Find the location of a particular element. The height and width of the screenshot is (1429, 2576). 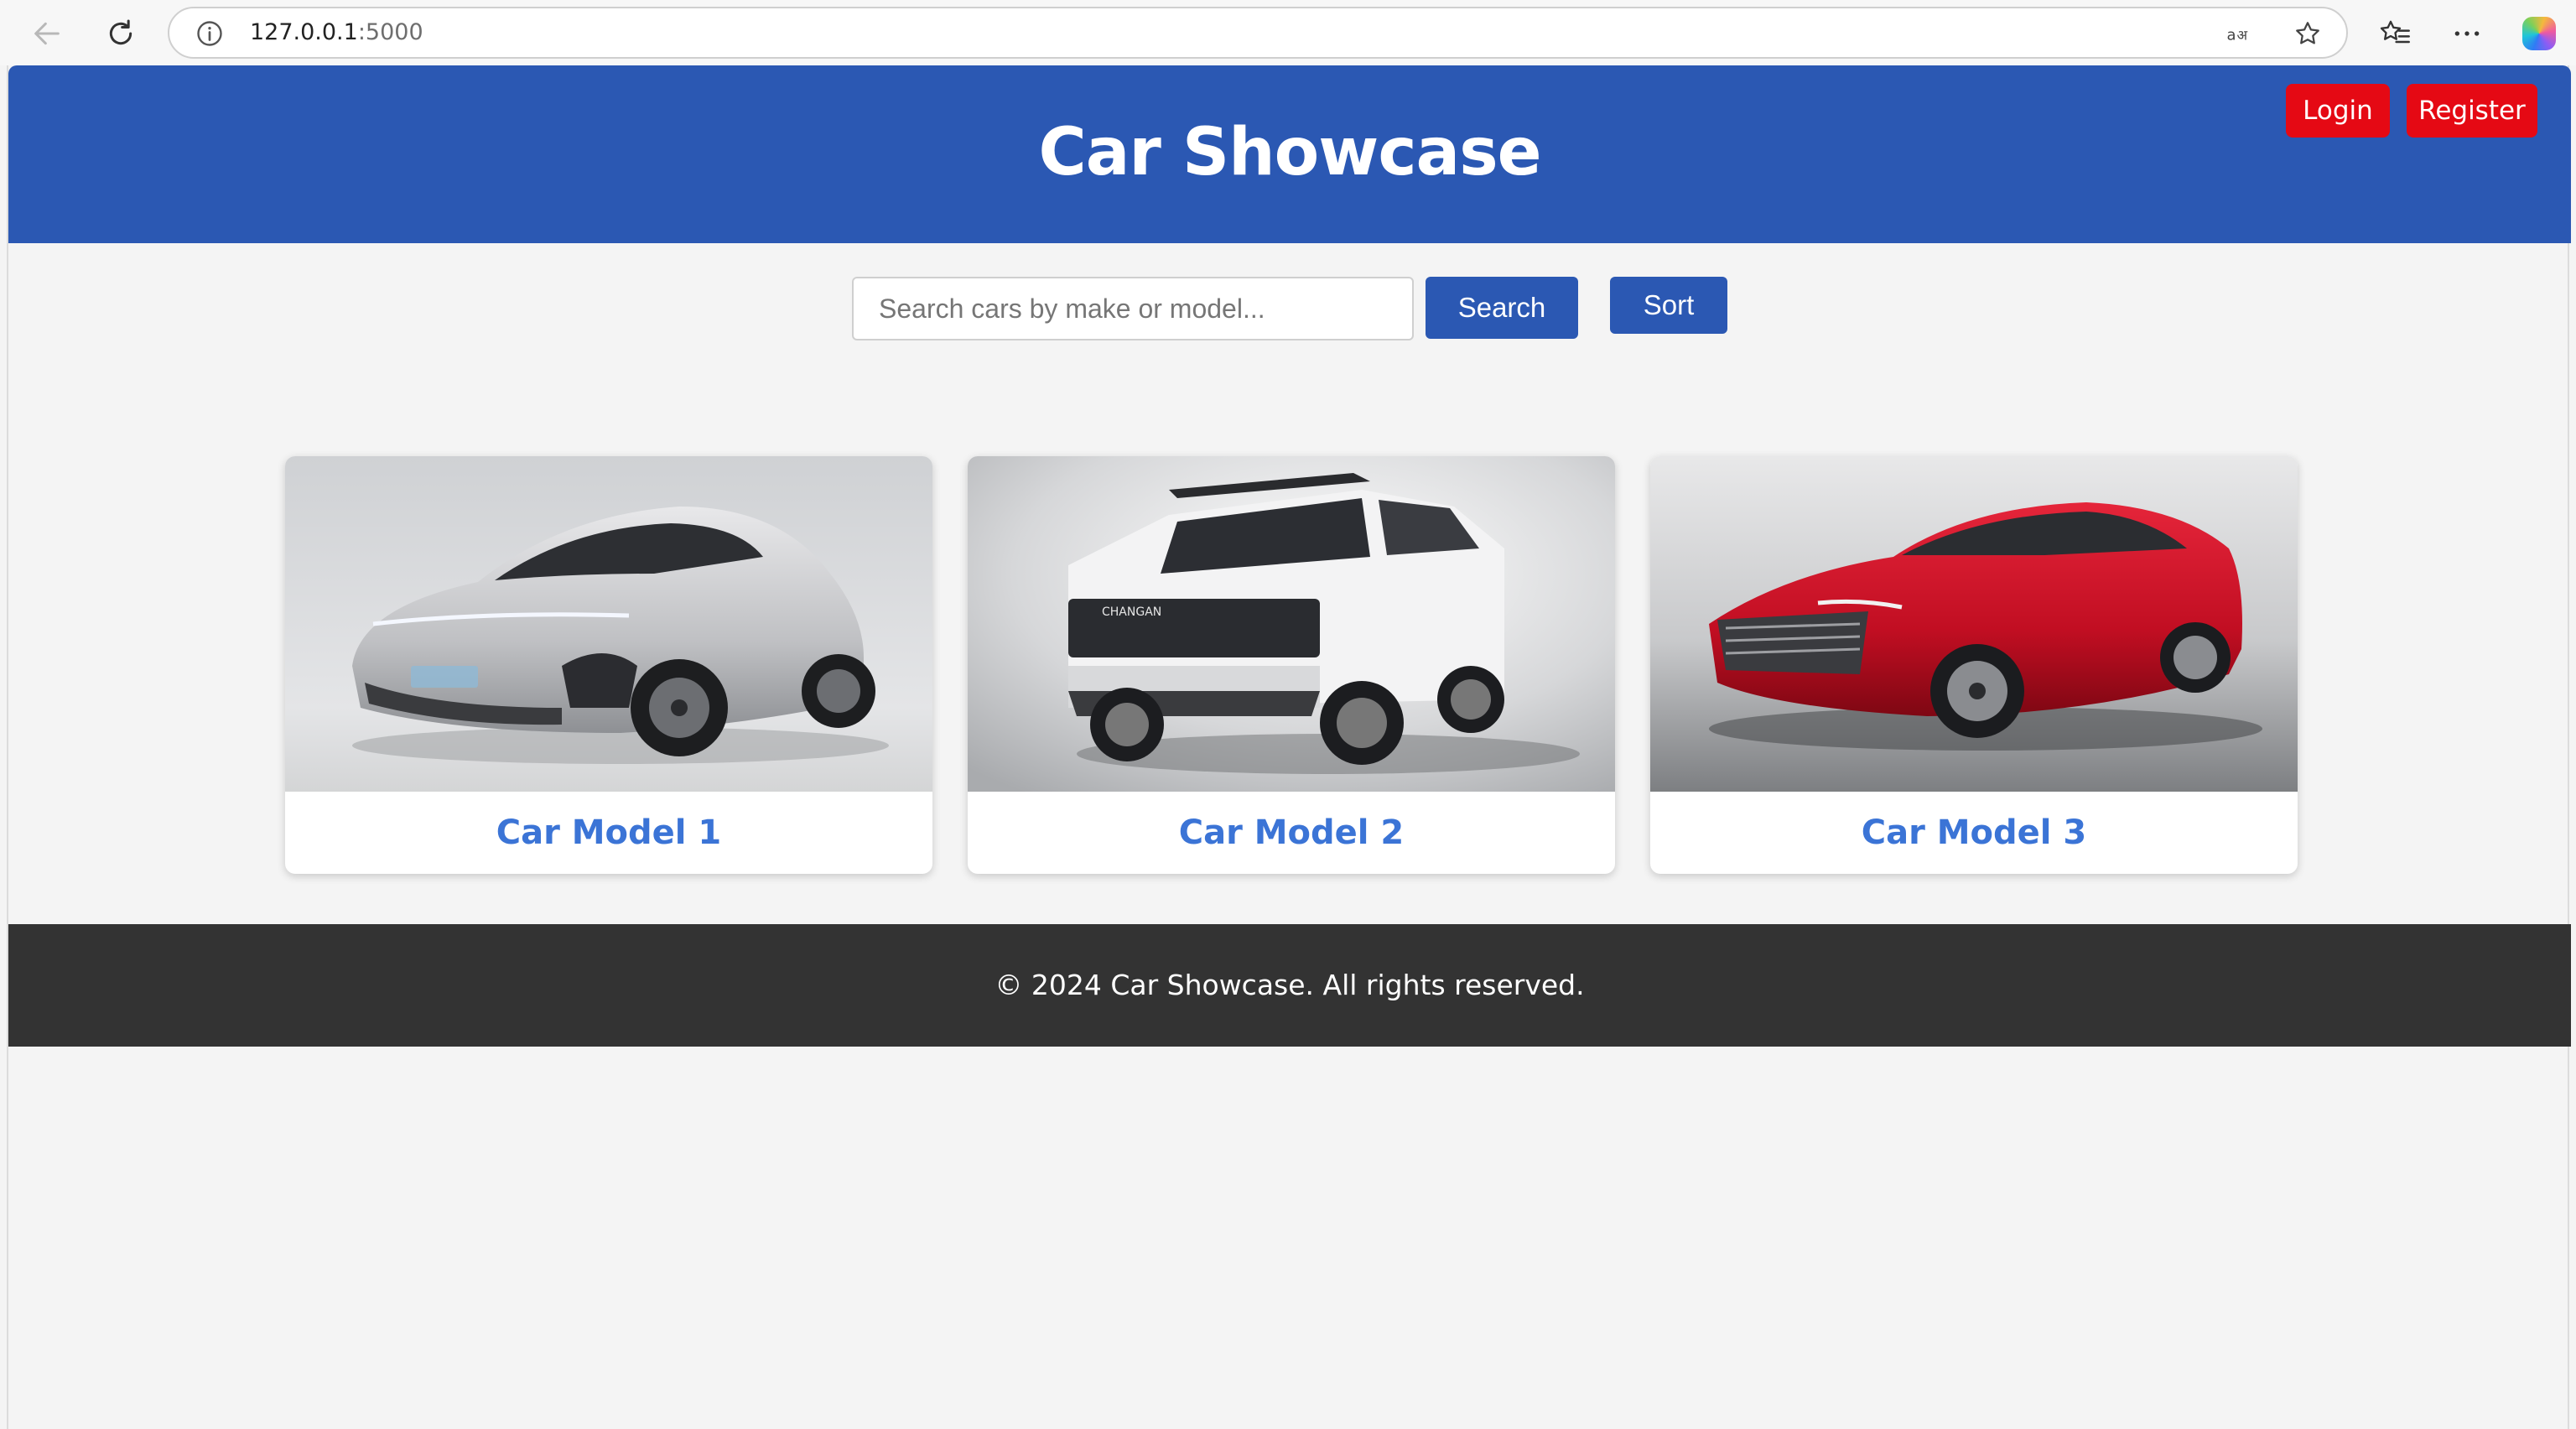

url-text: 127.0.0.1:5000 is located at coordinates (336, 32).